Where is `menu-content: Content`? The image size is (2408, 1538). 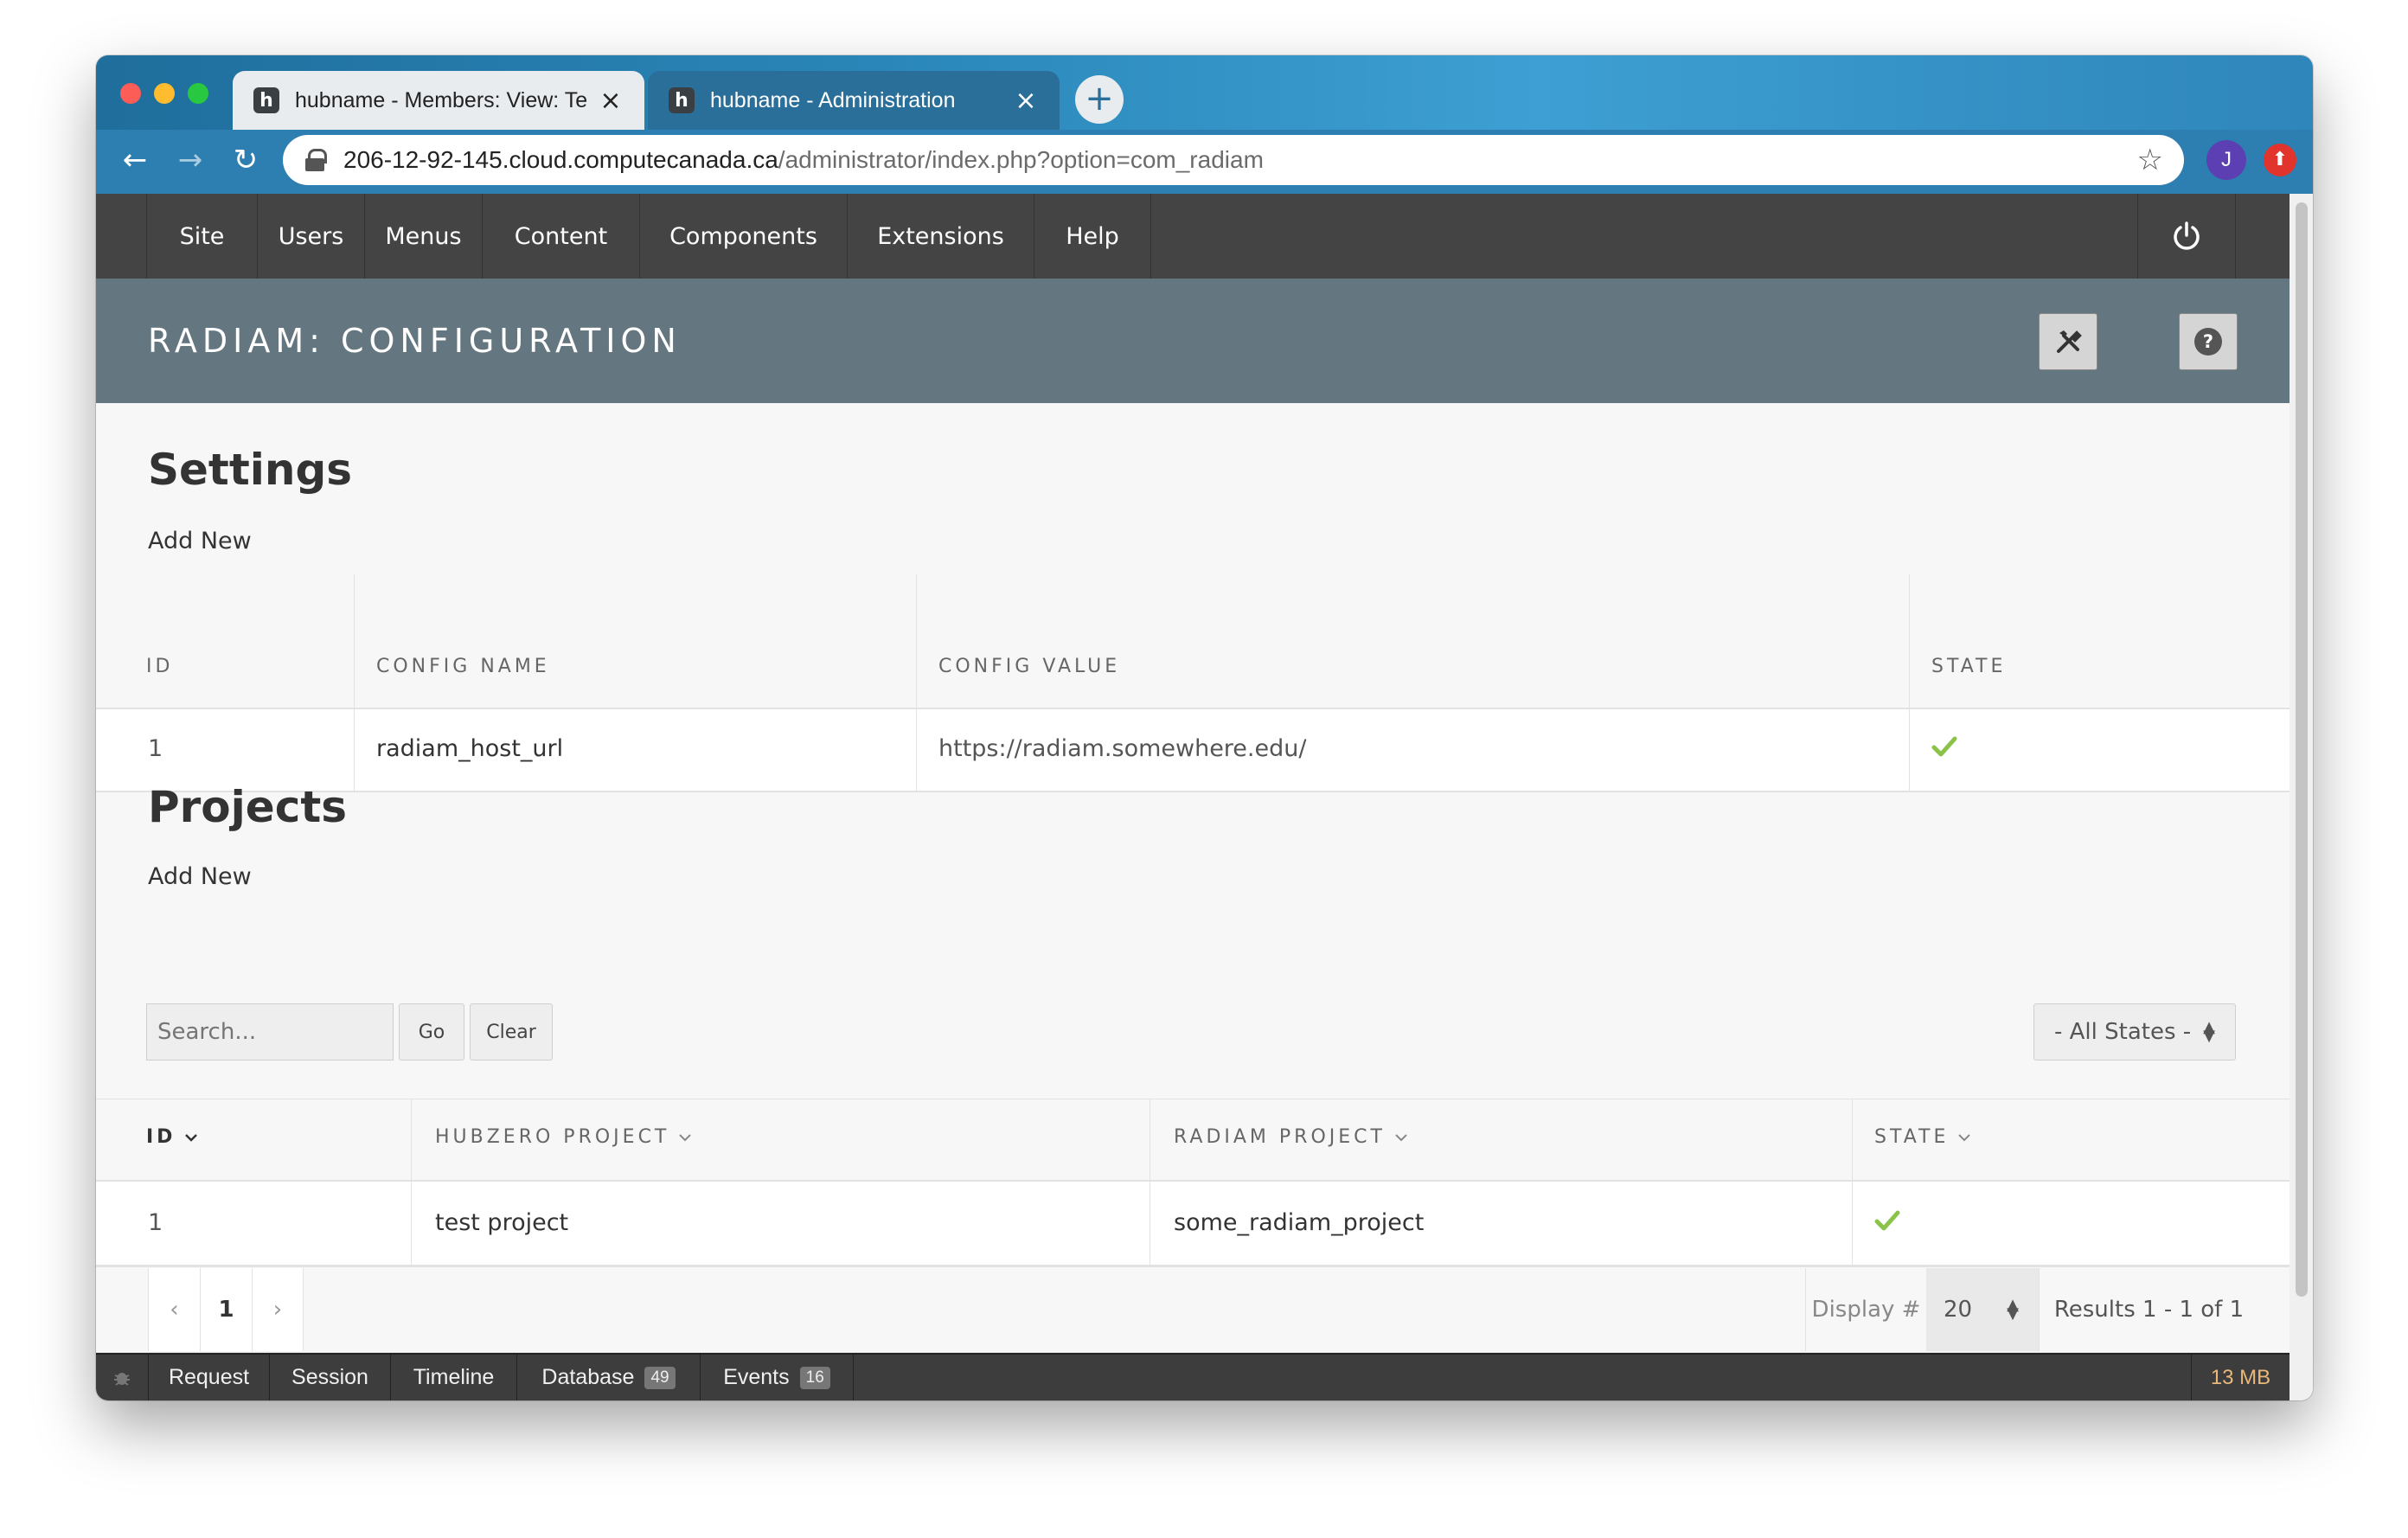 menu-content: Content is located at coordinates (560, 236).